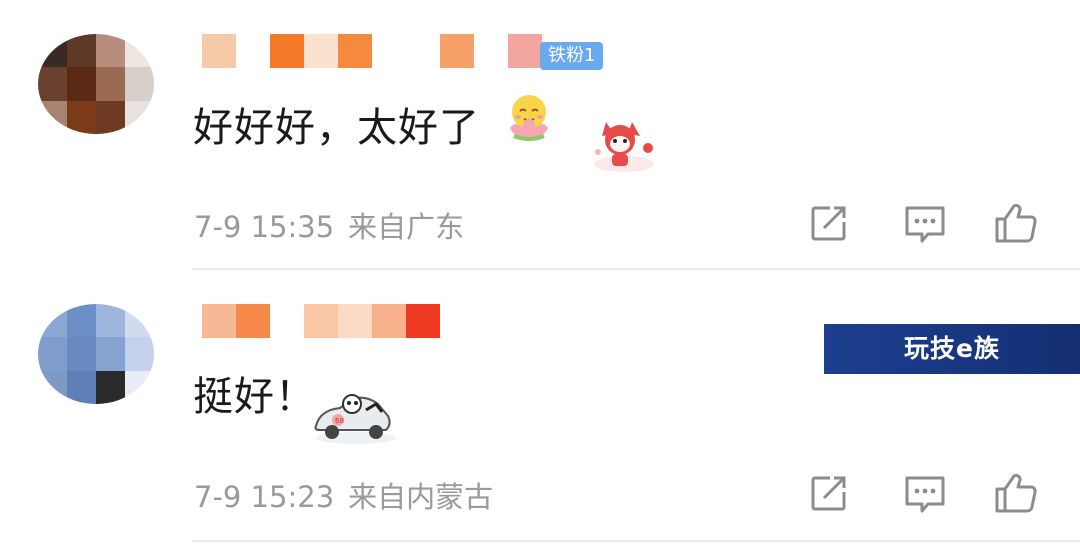 This screenshot has width=1080, height=546. I want to click on smiling-lotus-emoji, so click(529, 118).